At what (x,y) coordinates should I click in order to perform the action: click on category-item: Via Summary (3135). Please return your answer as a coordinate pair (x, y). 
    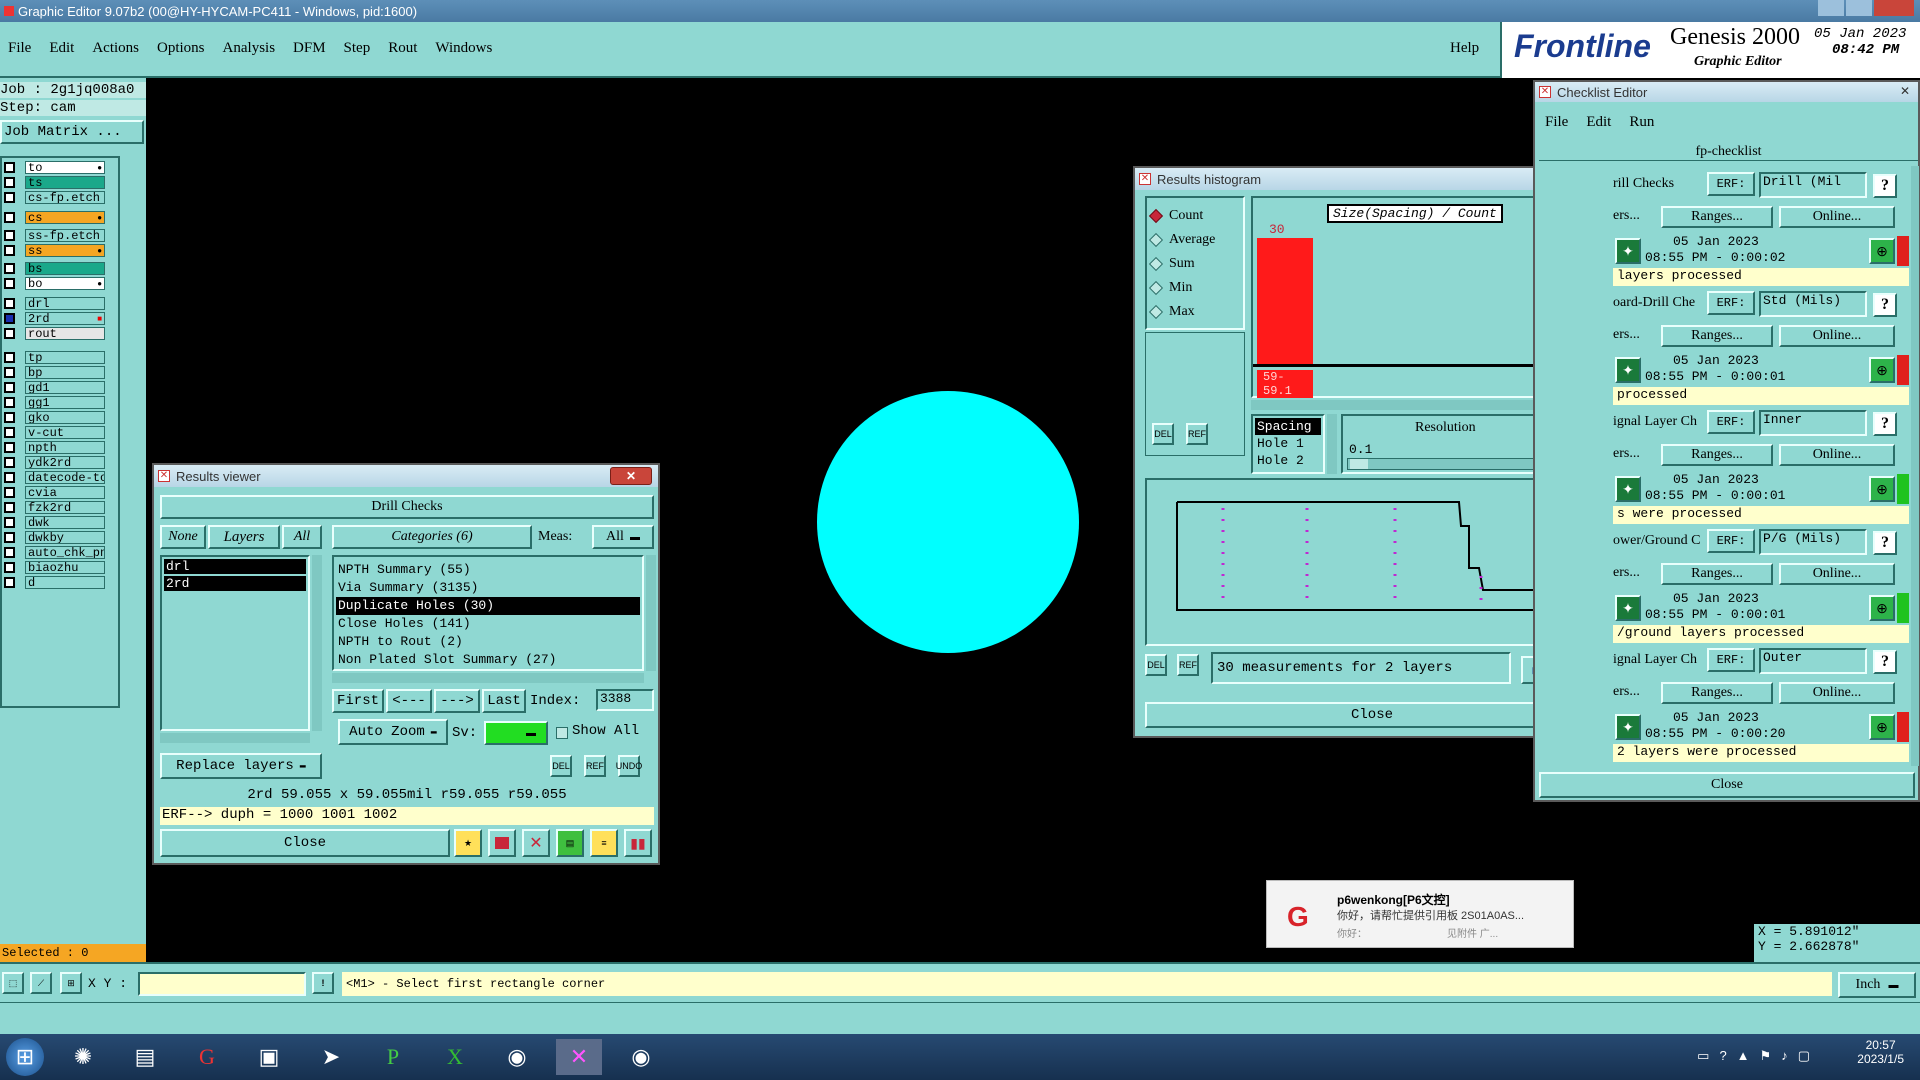
    Looking at the image, I should click on (488, 588).